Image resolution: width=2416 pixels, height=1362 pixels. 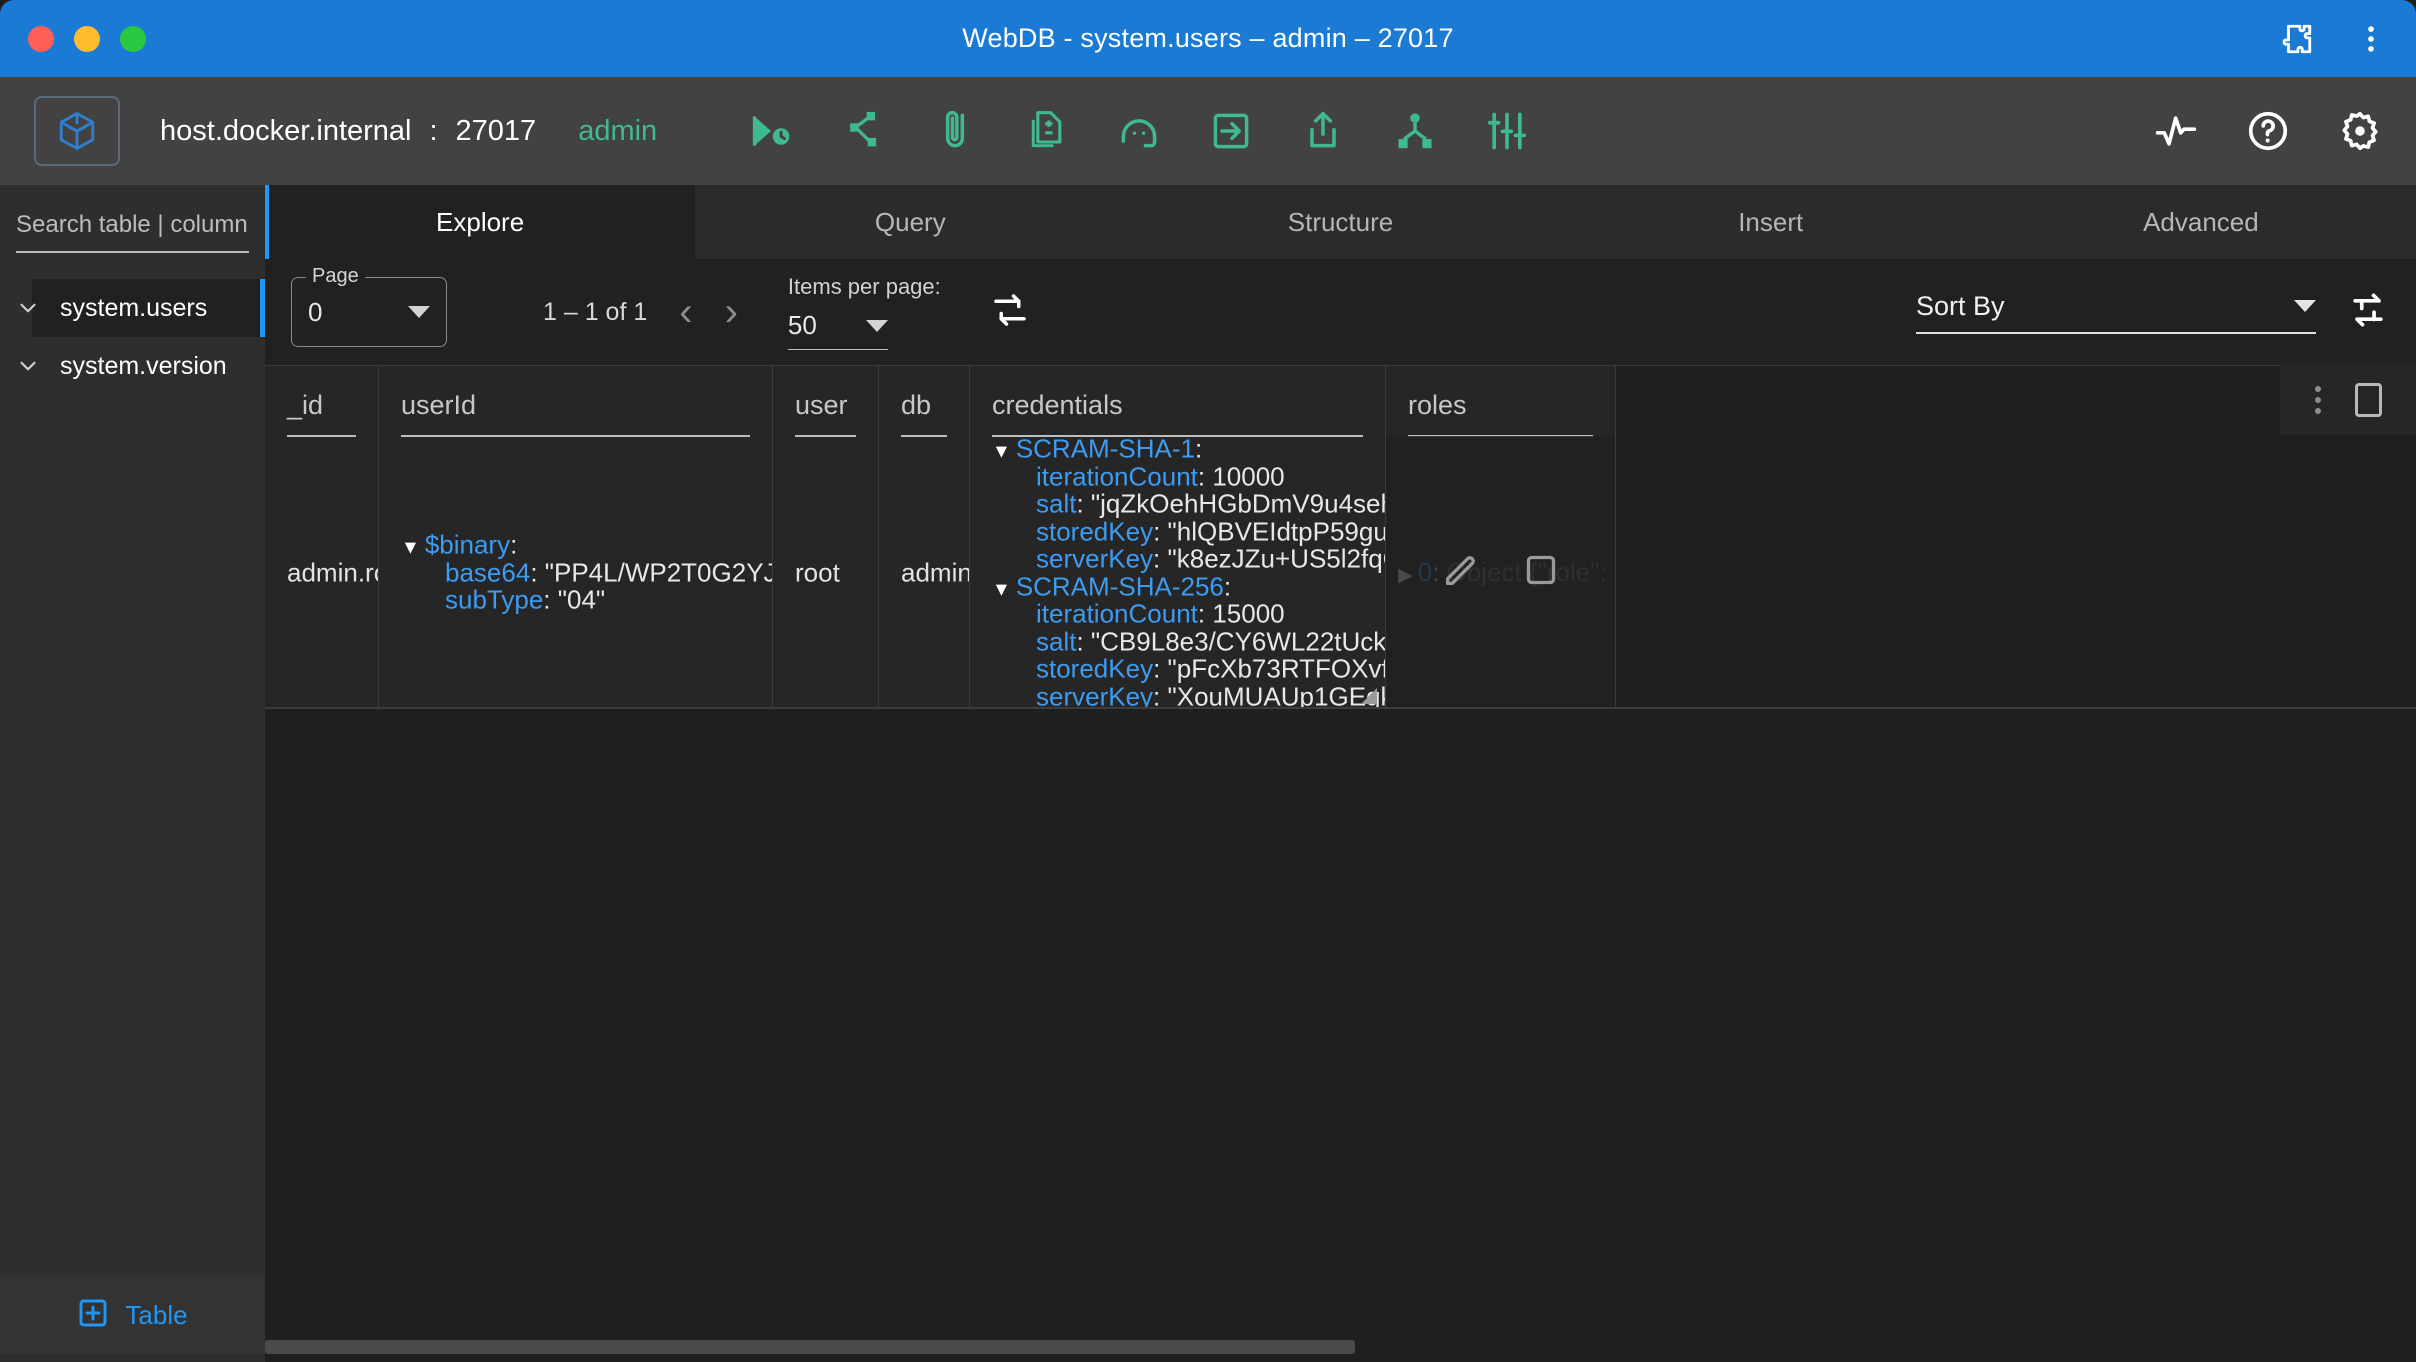 I want to click on connection-port: 27017, so click(x=496, y=131).